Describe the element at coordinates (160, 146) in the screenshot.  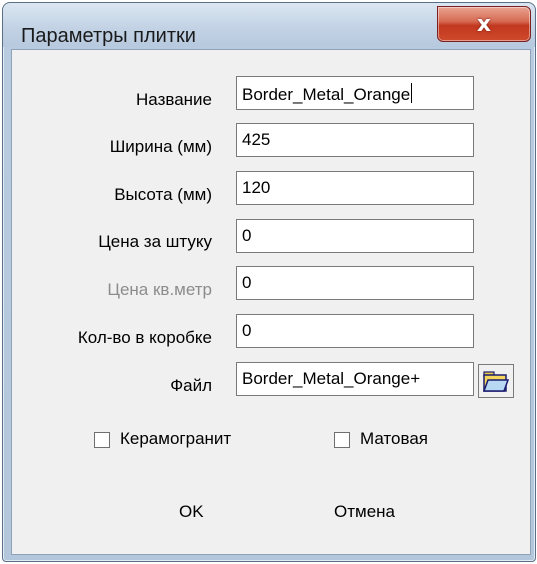
I see `width-label: Ширина (мм)` at that location.